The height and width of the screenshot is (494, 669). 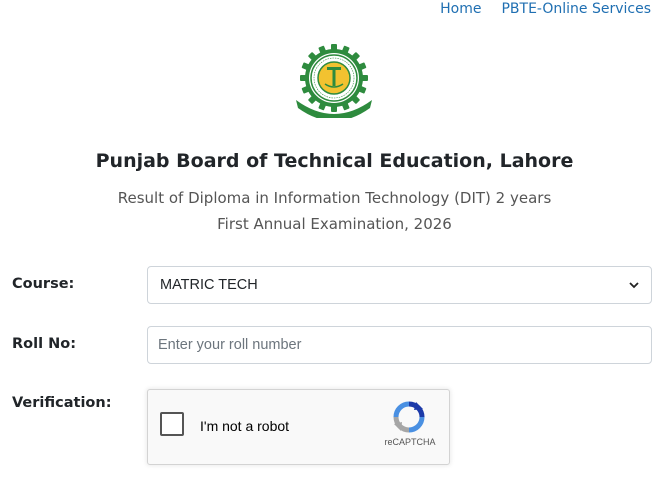 I want to click on pbte-logo, so click(x=334, y=81).